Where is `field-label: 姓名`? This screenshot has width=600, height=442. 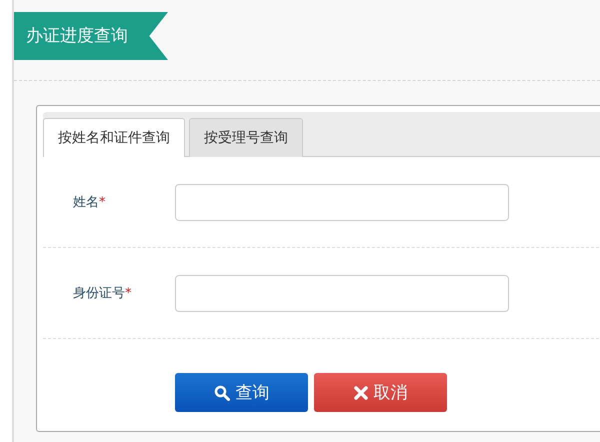
field-label: 姓名 is located at coordinates (86, 202).